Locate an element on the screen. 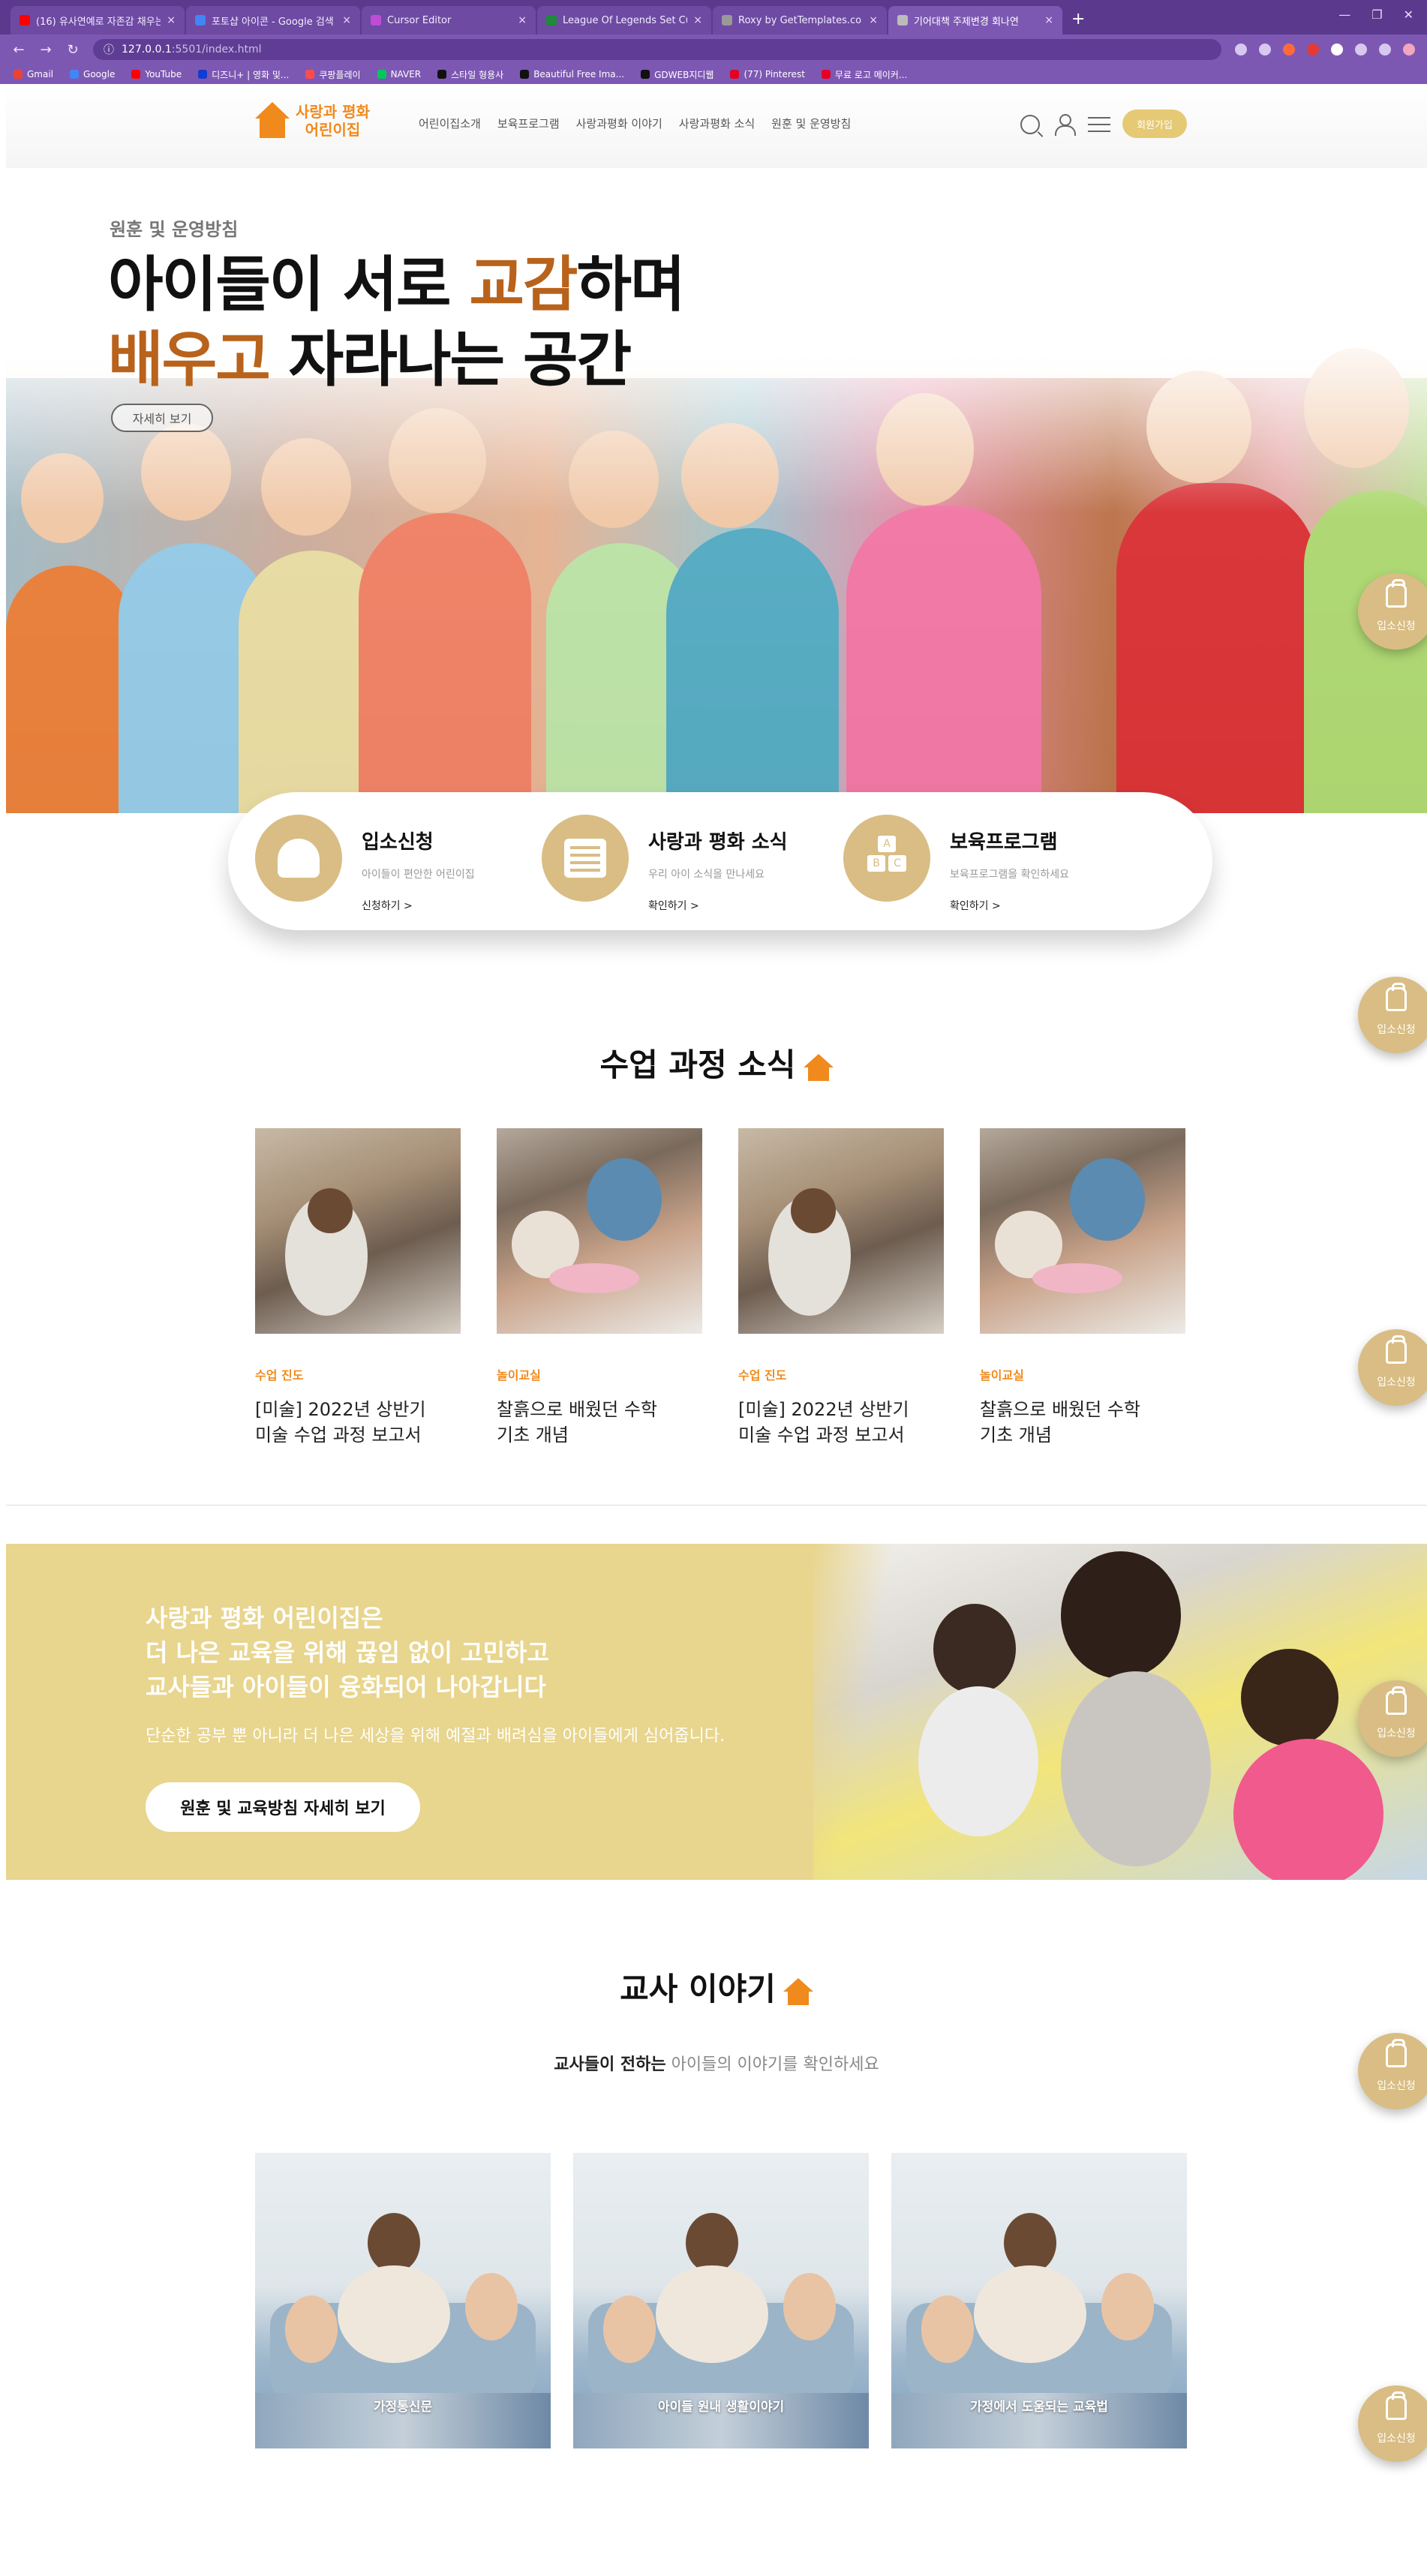 This screenshot has width=1427, height=2576. new-tab-button: + is located at coordinates (1078, 19).